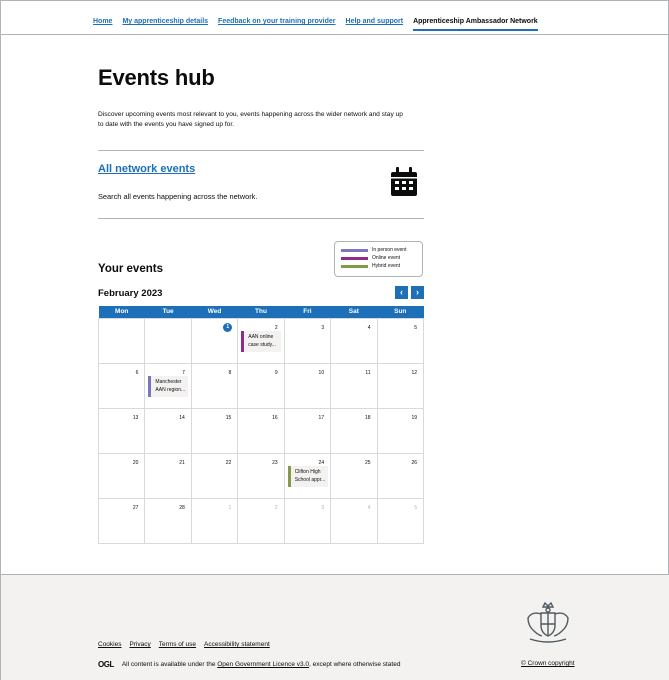 The height and width of the screenshot is (680, 669). What do you see at coordinates (106, 664) in the screenshot?
I see `ogl-logo: OGL` at bounding box center [106, 664].